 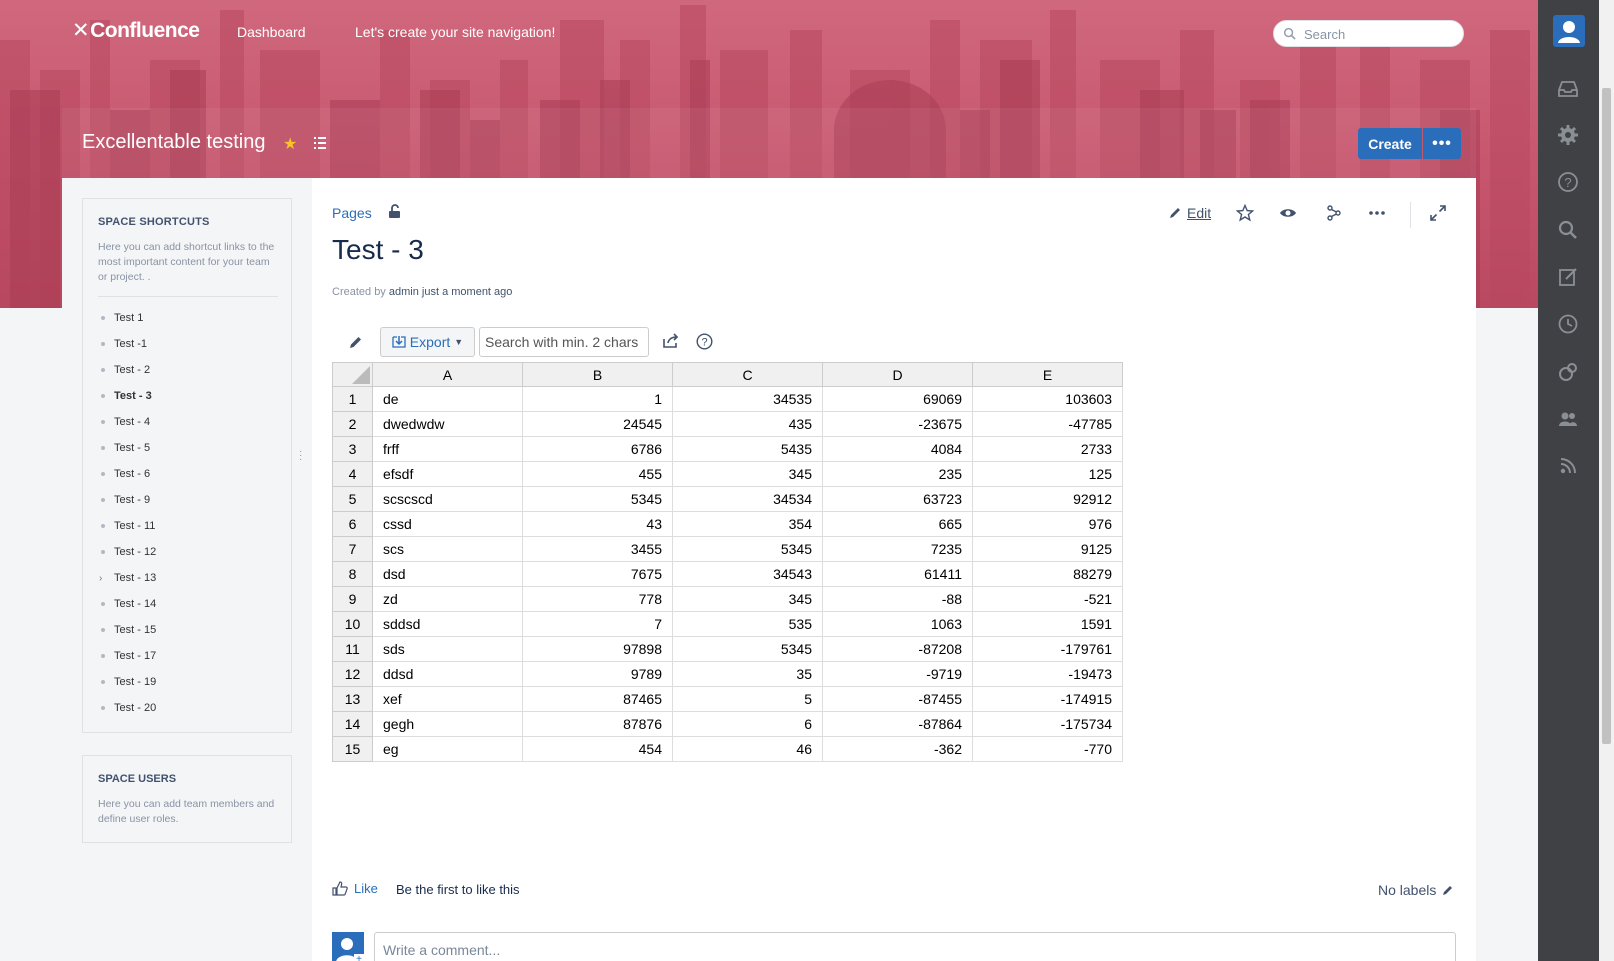 I want to click on table-cell: 7675, so click(x=597, y=574).